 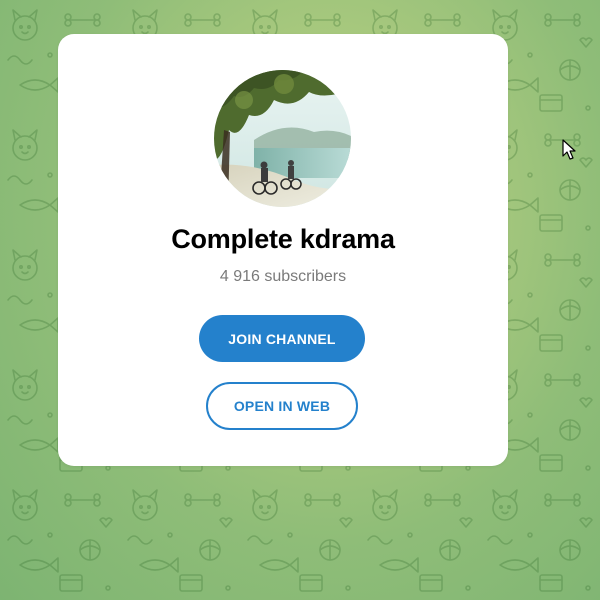 What do you see at coordinates (569, 149) in the screenshot?
I see `mouse-pointer-icon` at bounding box center [569, 149].